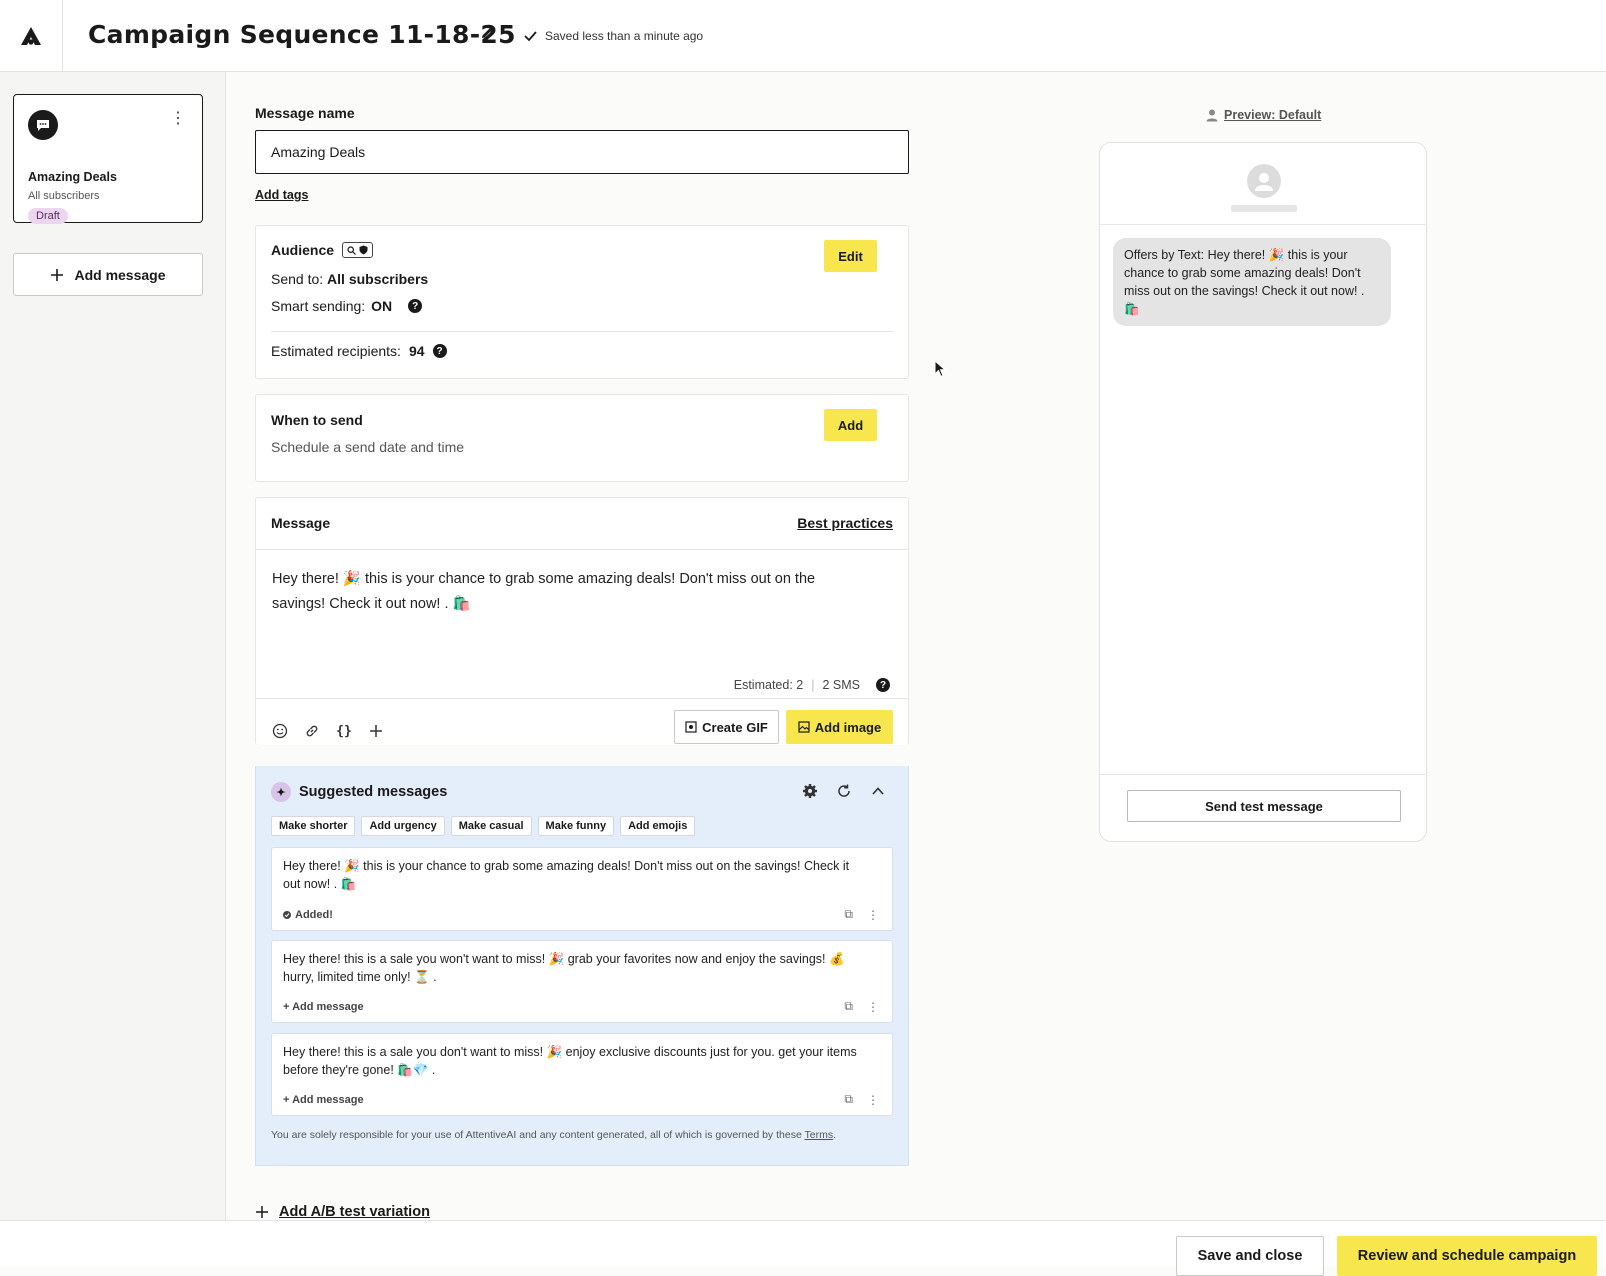 The width and height of the screenshot is (1606, 1276). What do you see at coordinates (48, 216) in the screenshot?
I see `status-badge: Draft` at bounding box center [48, 216].